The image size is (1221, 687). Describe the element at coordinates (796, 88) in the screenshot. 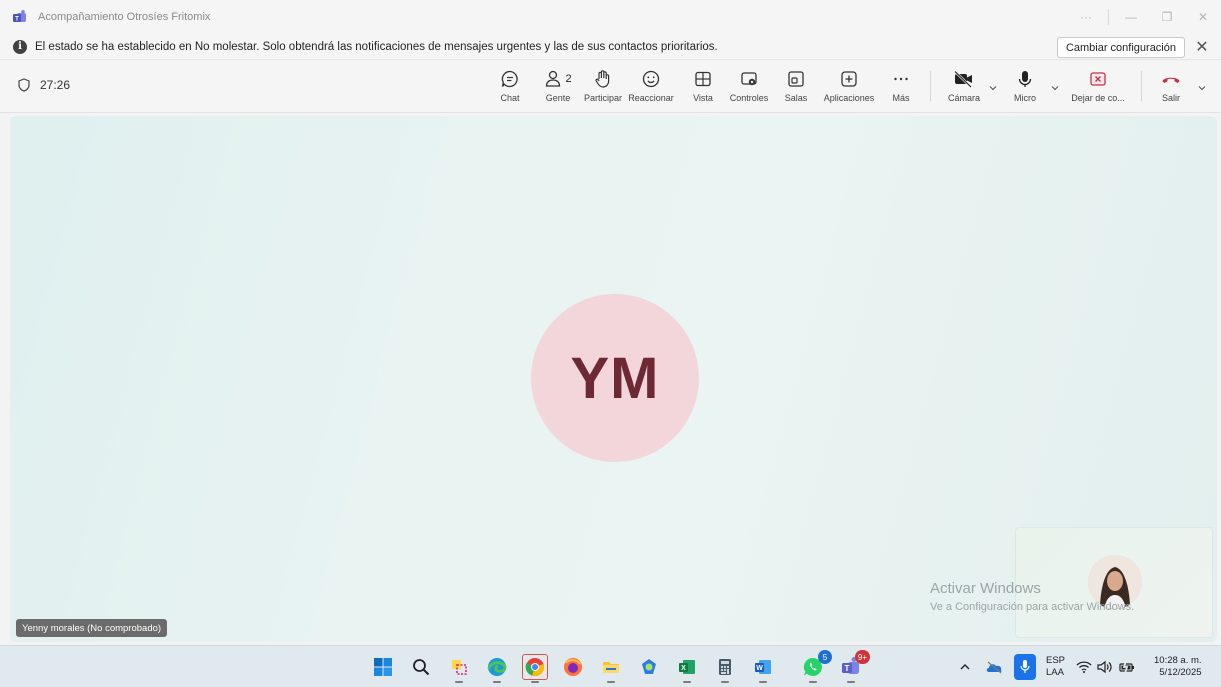

I see `rooms-button: Salas` at that location.